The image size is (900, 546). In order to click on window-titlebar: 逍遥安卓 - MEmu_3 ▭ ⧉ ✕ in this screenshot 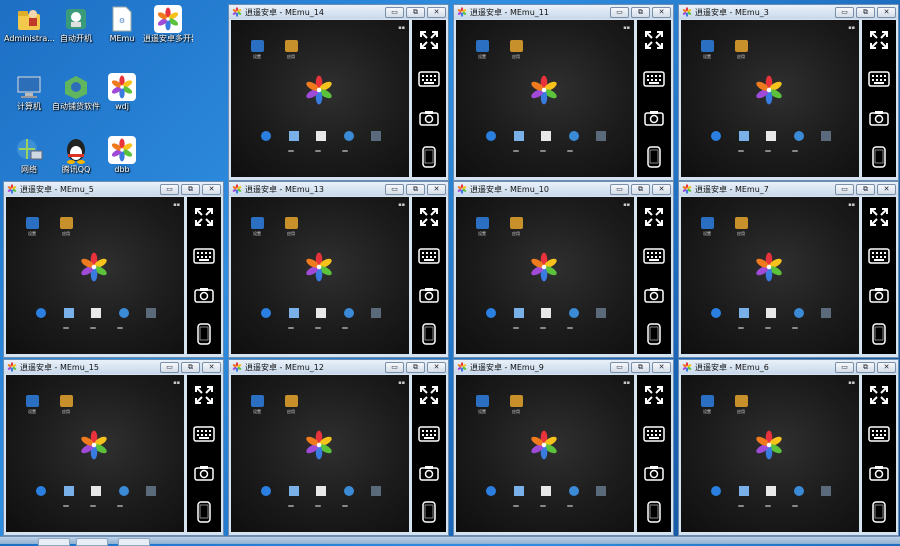, I will do `click(788, 12)`.